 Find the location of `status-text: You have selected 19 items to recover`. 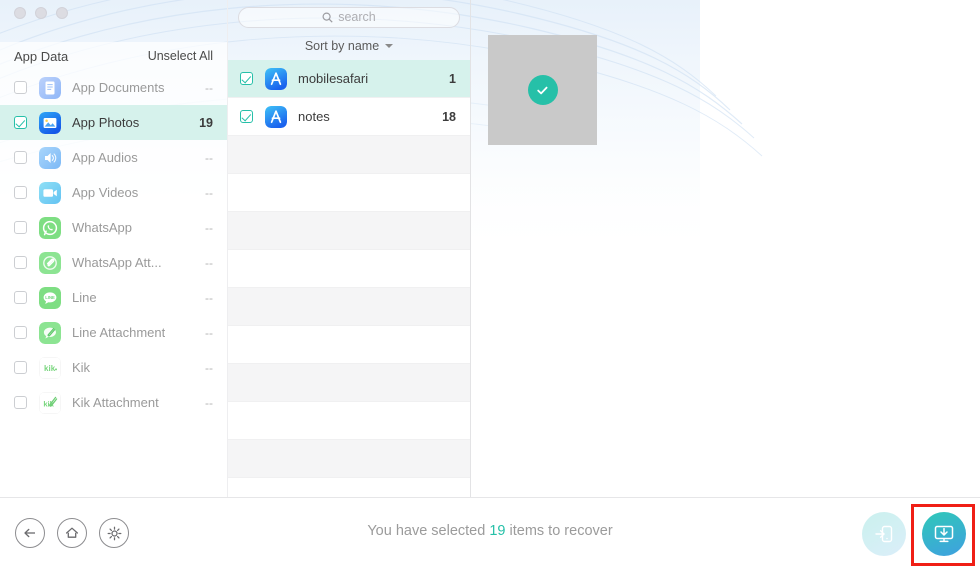

status-text: You have selected 19 items to recover is located at coordinates (490, 531).